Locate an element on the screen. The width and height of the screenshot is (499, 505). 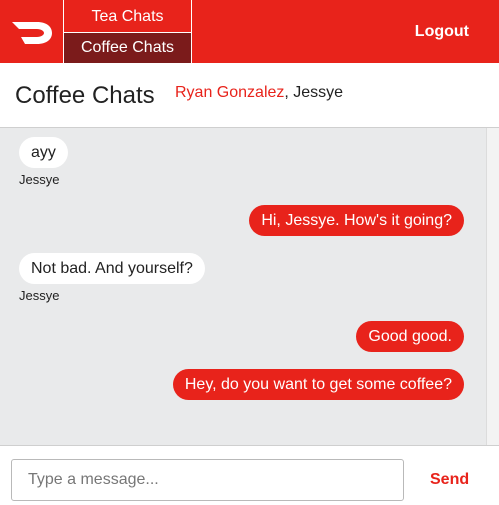
chat-header: Coffee Chats Ryan Gonzalez, Jessye is located at coordinates (249, 95).